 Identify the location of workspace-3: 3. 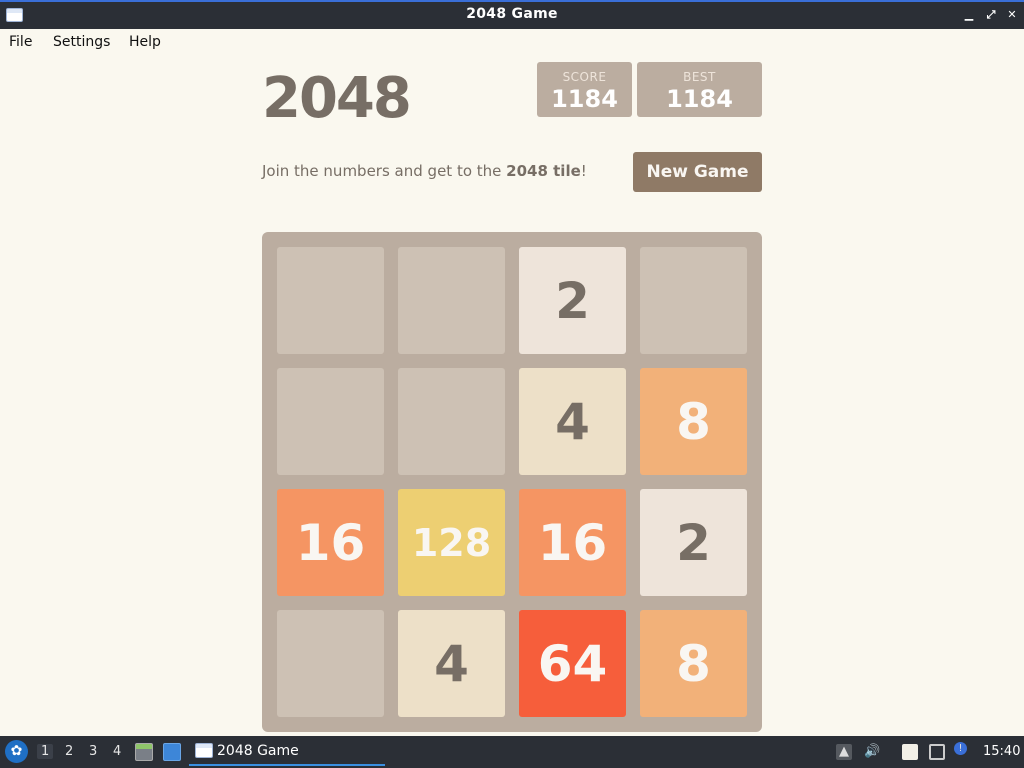
(93, 751).